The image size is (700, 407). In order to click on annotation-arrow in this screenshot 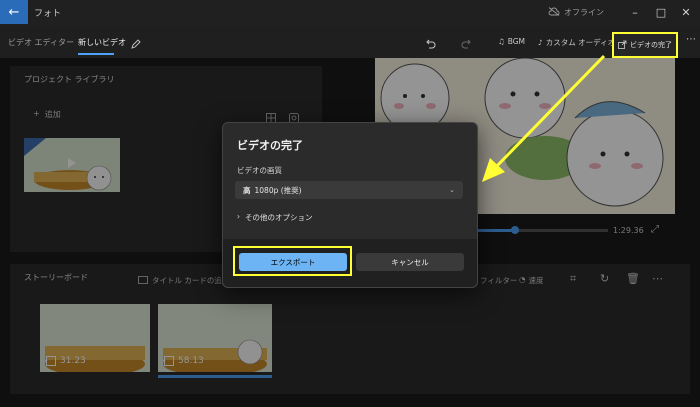, I will do `click(544, 118)`.